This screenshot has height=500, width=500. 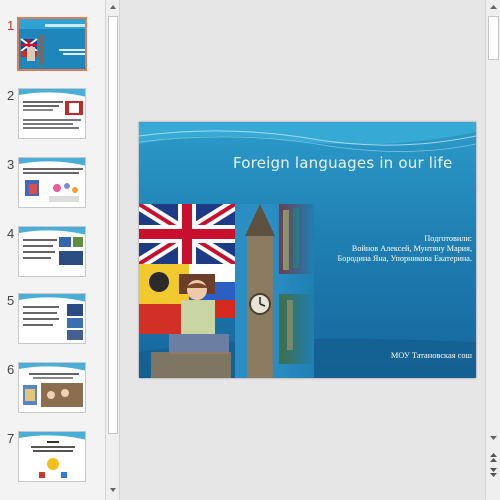 I want to click on slide-number: 2, so click(x=11, y=95).